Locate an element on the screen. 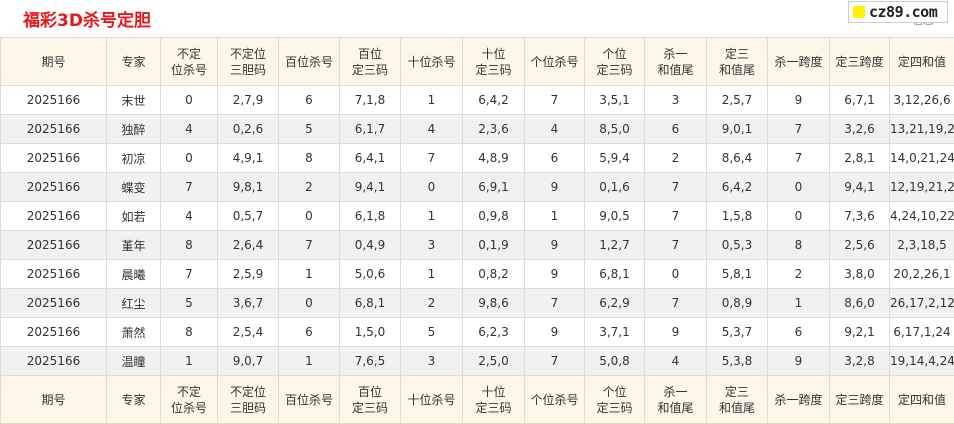 The image size is (954, 424). header-col-8: 个位杀号 is located at coordinates (555, 62).